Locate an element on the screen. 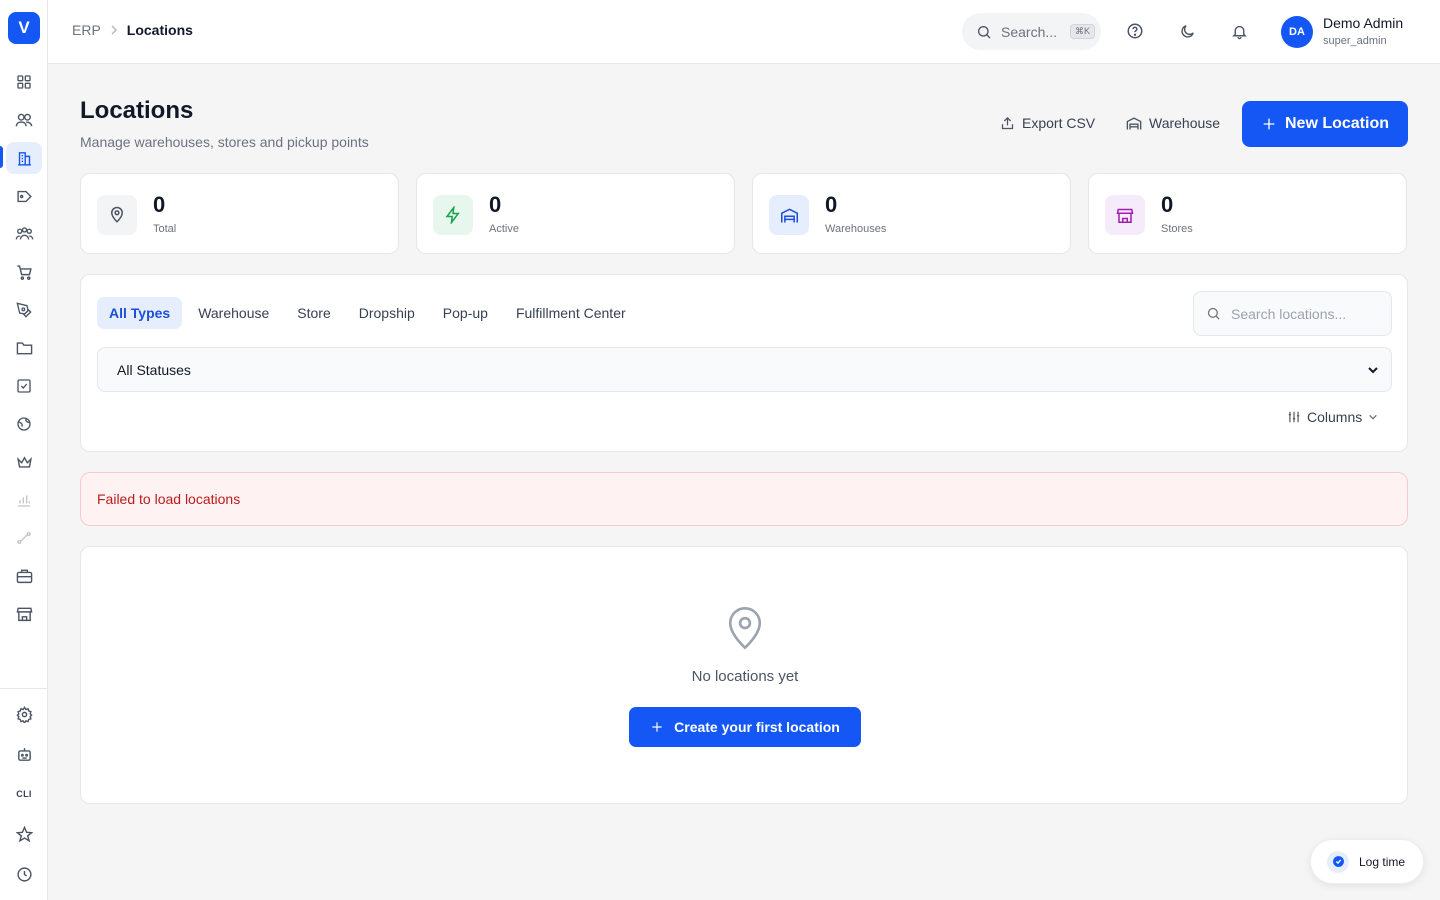  sidebar-item-jobs is located at coordinates (24, 576).